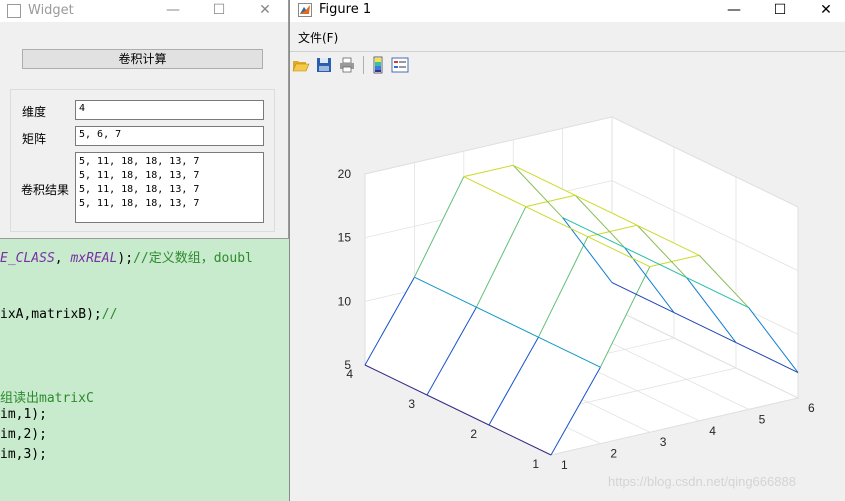 The image size is (845, 501). What do you see at coordinates (51, 314) in the screenshot?
I see `code-text-2: ixA,matrixB);` at bounding box center [51, 314].